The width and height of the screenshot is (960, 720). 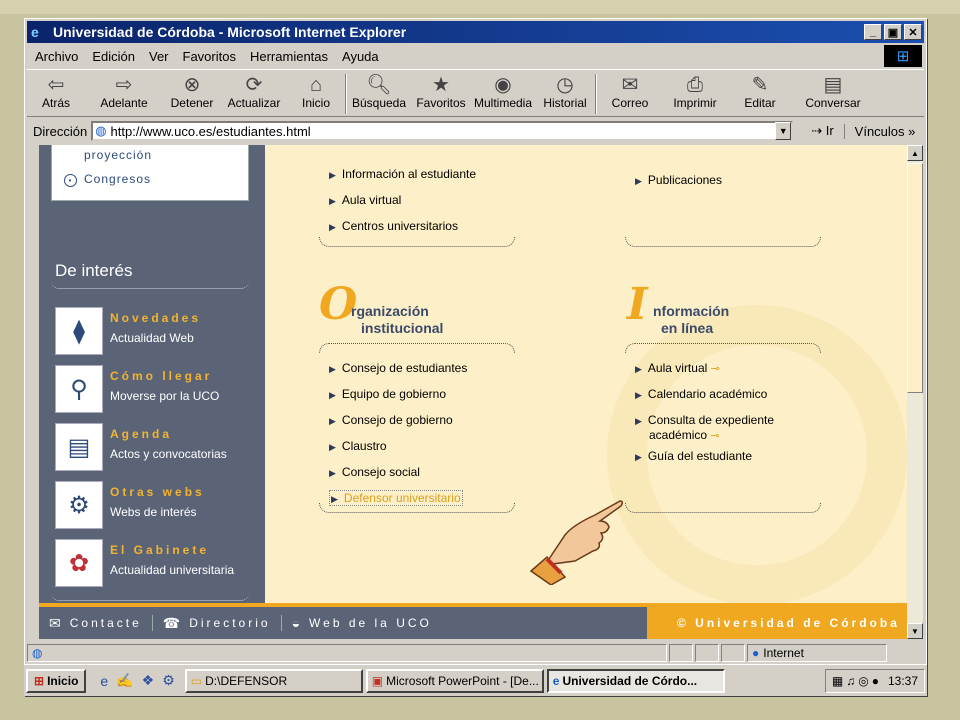 What do you see at coordinates (565, 90) in the screenshot?
I see `history-button: ◷ Historial` at bounding box center [565, 90].